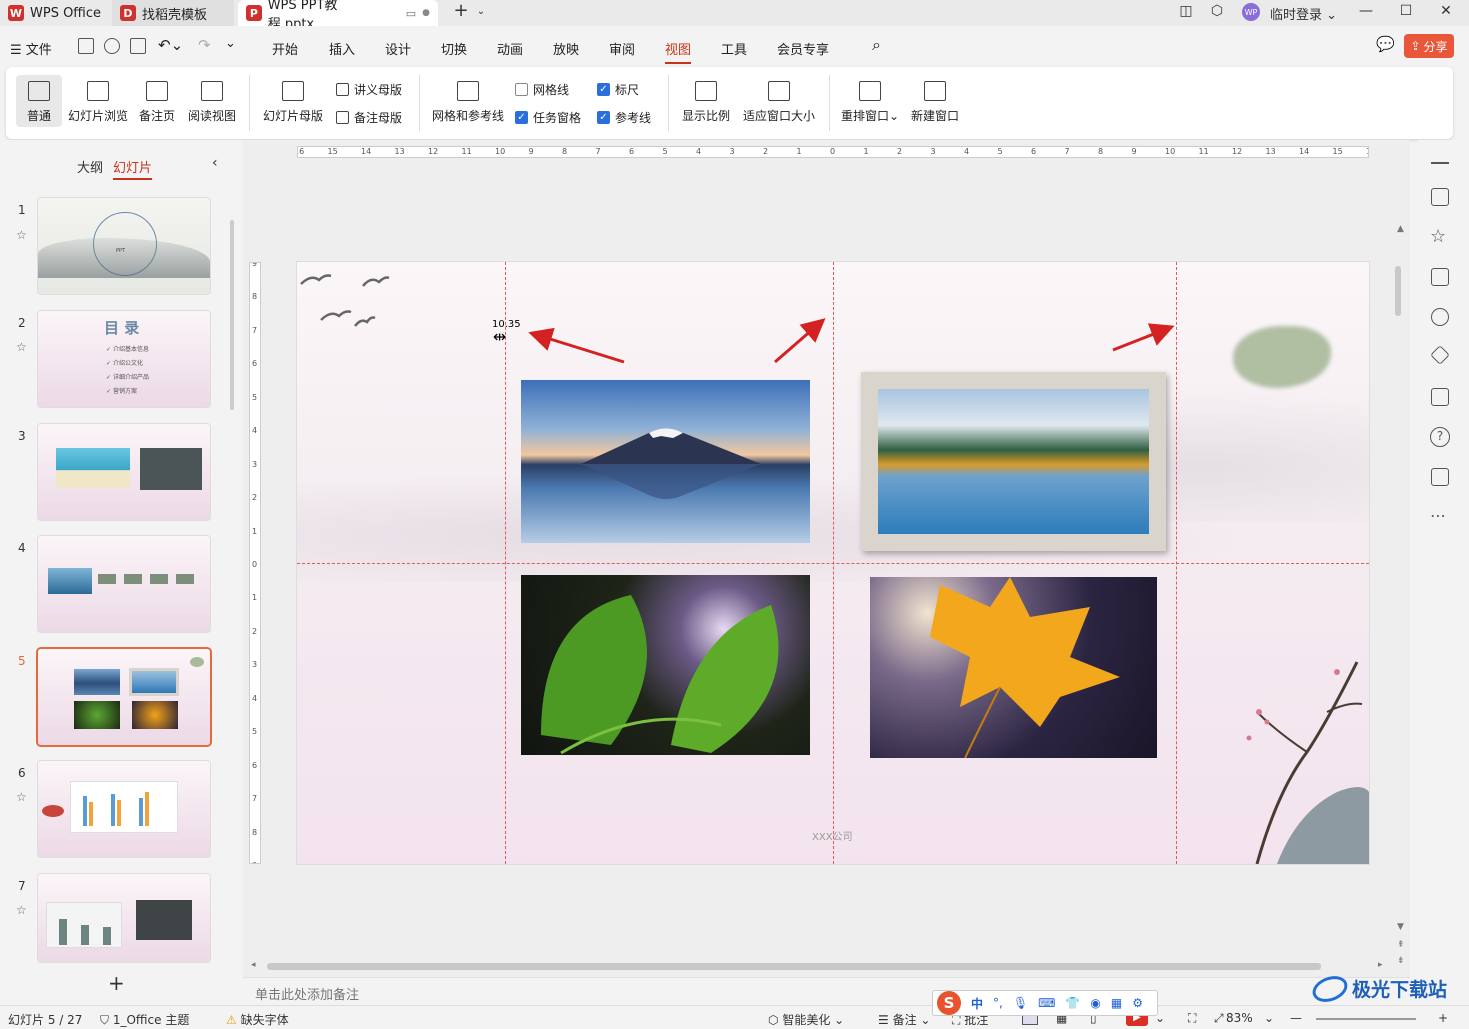 The width and height of the screenshot is (1469, 1029). What do you see at coordinates (1400, 927) in the screenshot?
I see `scroll-down-icon: ▼` at bounding box center [1400, 927].